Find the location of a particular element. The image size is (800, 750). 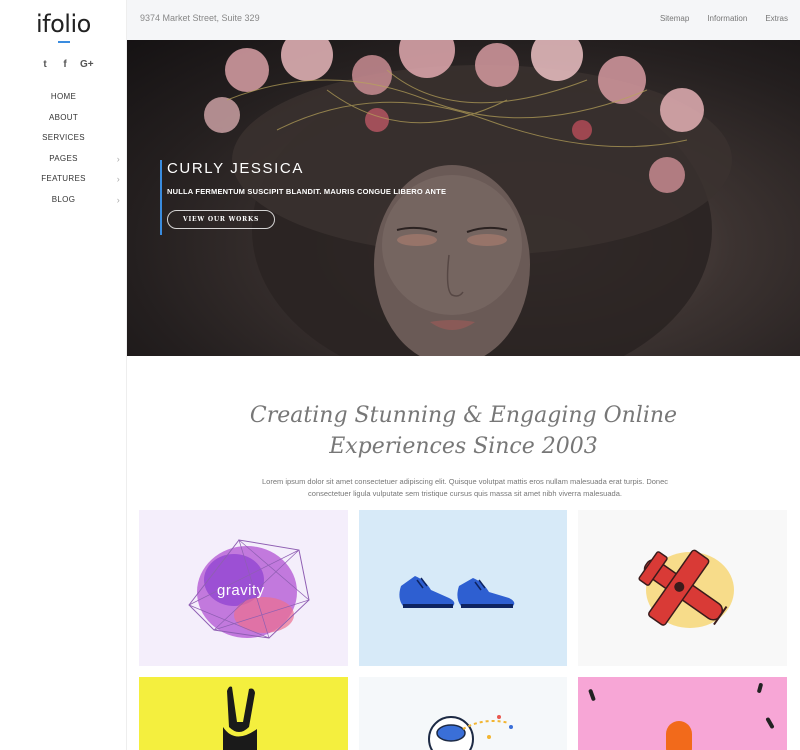

intro-heading-line-2: Experiences Since 2003 is located at coordinates (463, 446).